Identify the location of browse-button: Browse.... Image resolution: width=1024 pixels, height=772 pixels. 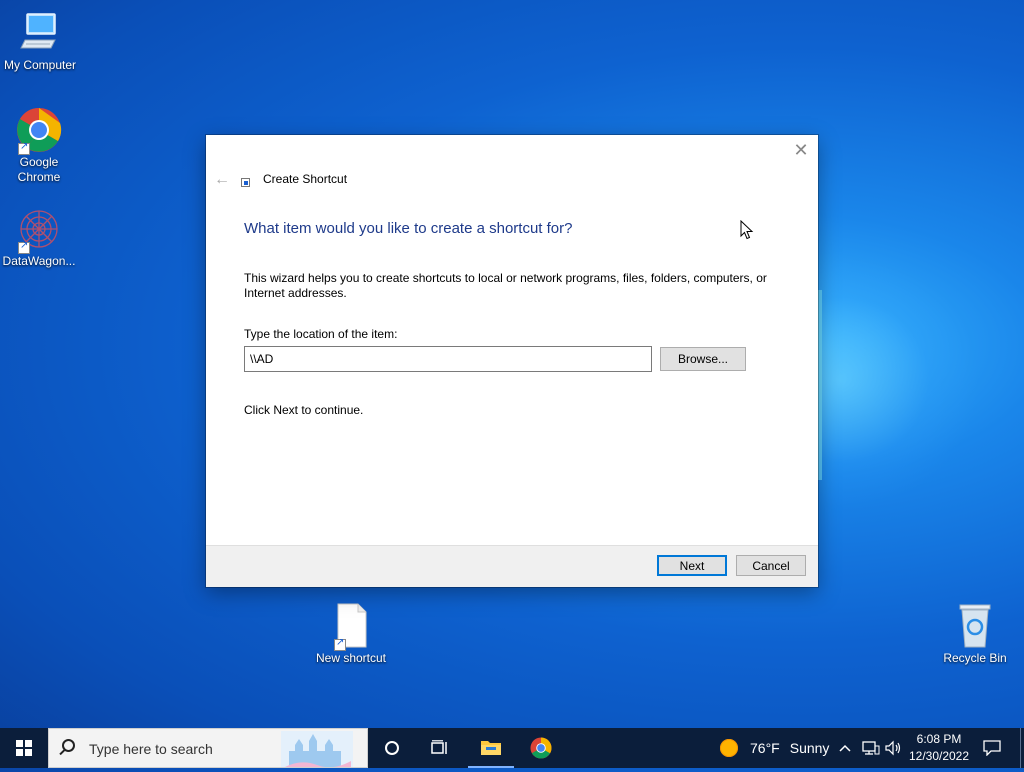
(703, 359).